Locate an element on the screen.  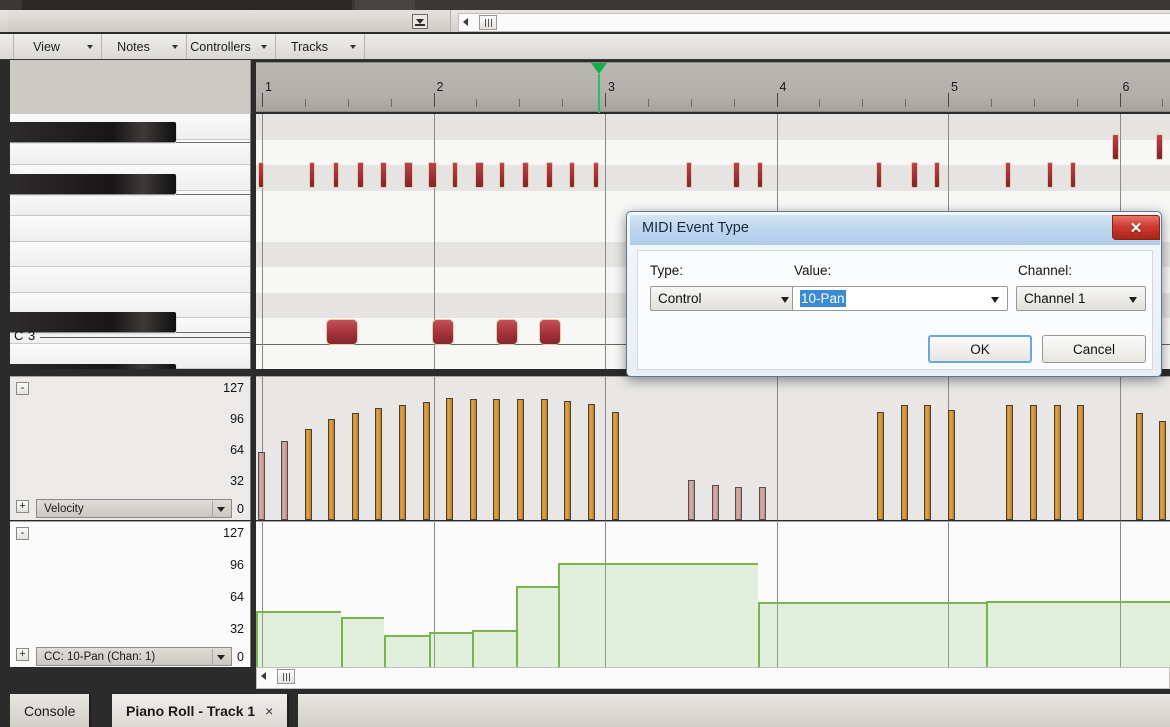
velocity-lane-selector: Velocity is located at coordinates (134, 508).